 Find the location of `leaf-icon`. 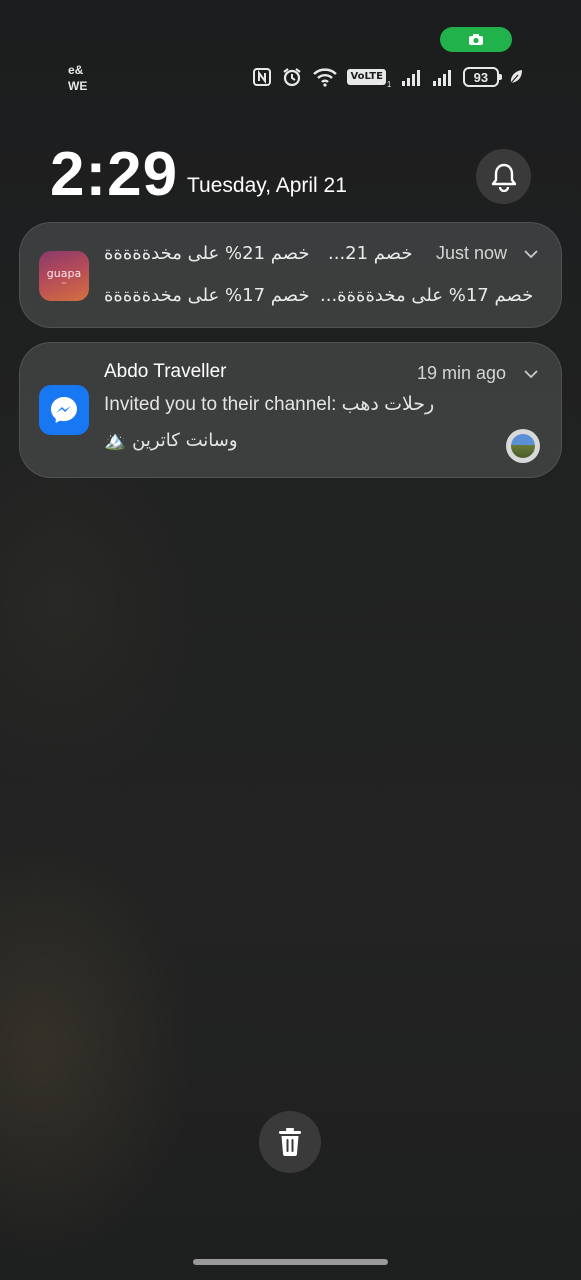

leaf-icon is located at coordinates (516, 77).